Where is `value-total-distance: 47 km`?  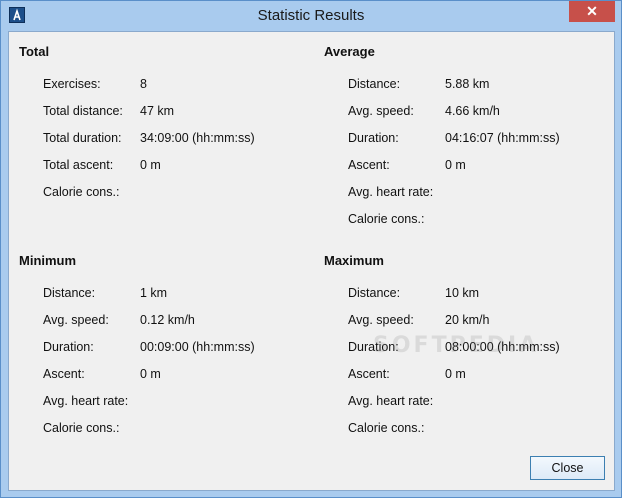
value-total-distance: 47 km is located at coordinates (157, 111).